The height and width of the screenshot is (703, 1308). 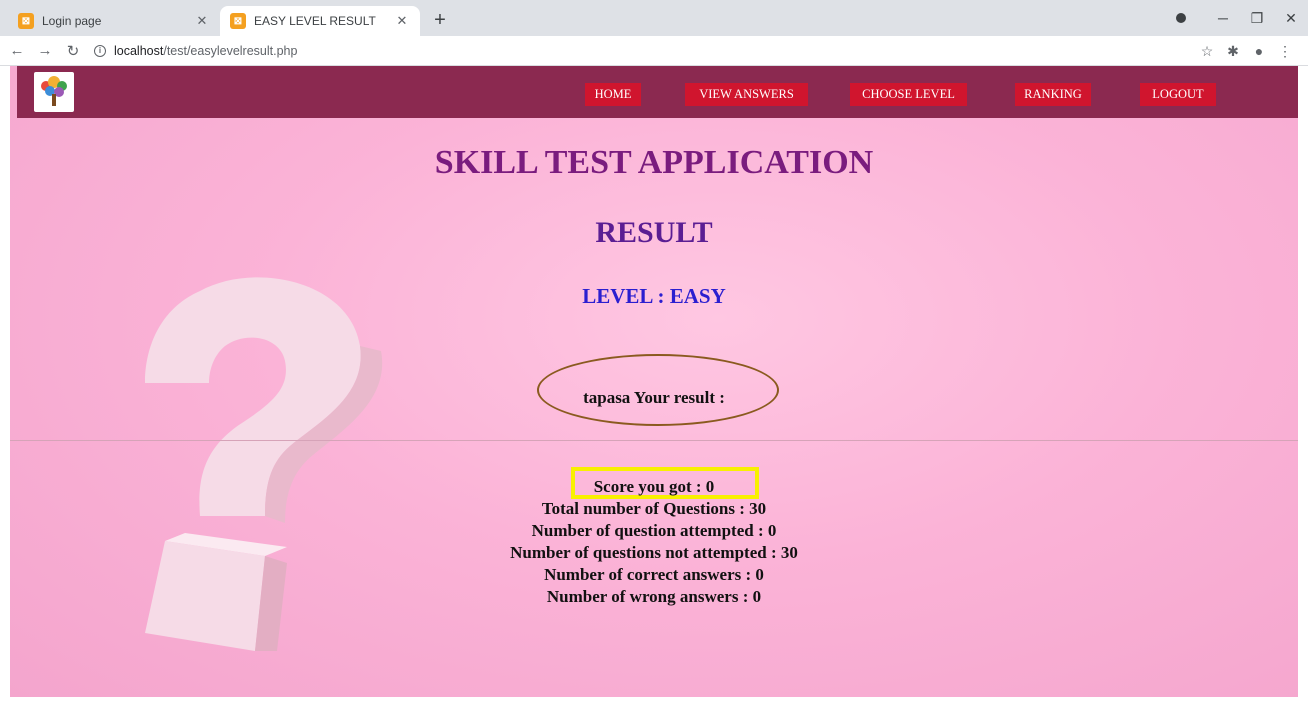 What do you see at coordinates (73, 51) in the screenshot?
I see `reload-icon: ↻` at bounding box center [73, 51].